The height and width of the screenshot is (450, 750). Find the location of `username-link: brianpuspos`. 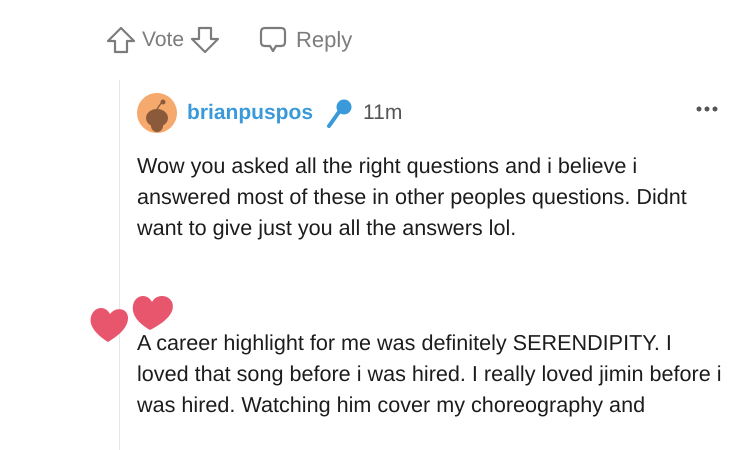

username-link: brianpuspos is located at coordinates (250, 113).